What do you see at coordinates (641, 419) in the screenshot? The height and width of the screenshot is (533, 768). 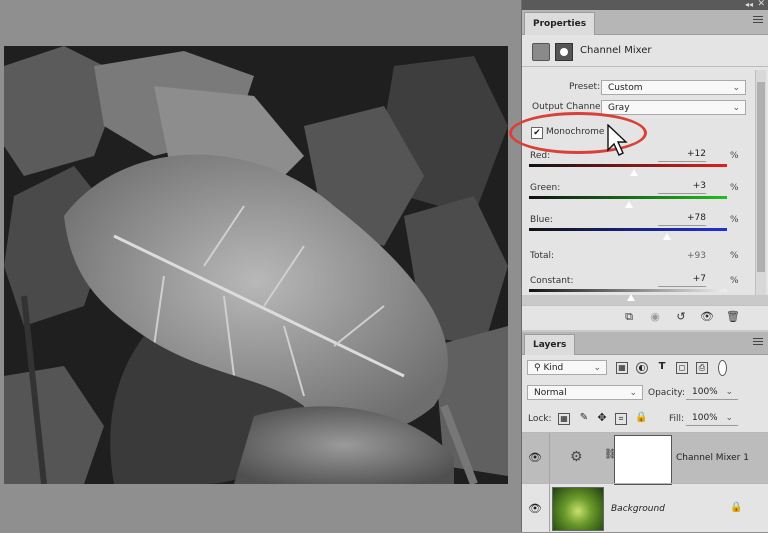 I see `lock-all-icon: 🔒` at bounding box center [641, 419].